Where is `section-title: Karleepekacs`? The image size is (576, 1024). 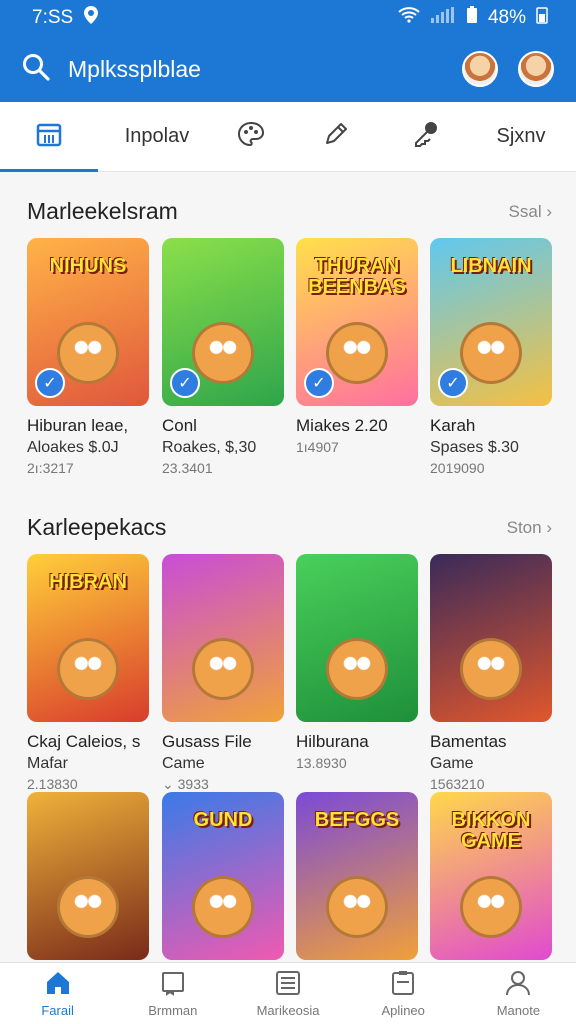
section-title: Karleepekacs is located at coordinates (97, 527).